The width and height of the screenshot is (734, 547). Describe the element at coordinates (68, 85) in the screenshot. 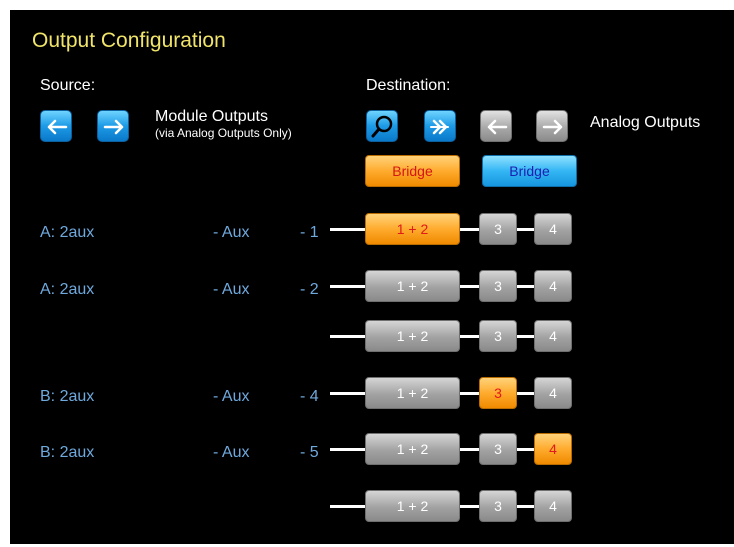

I see `source-label: Source:` at that location.